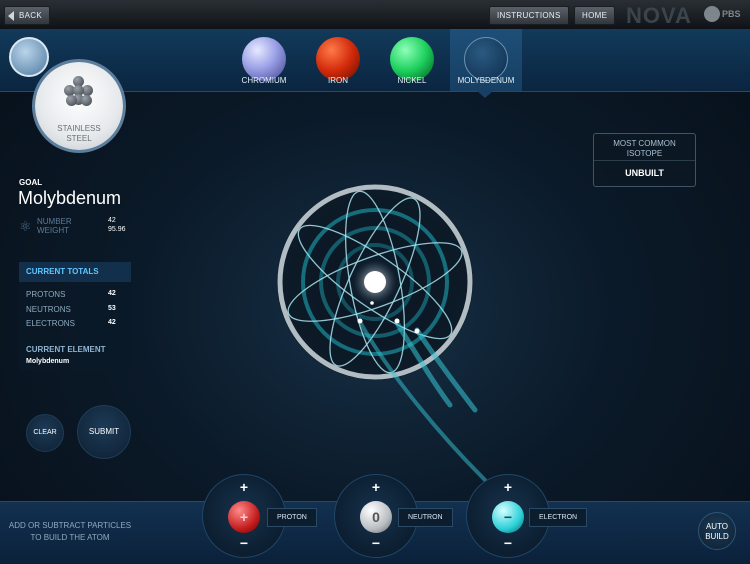  What do you see at coordinates (659, 15) in the screenshot?
I see `nova-logo: NOVA` at bounding box center [659, 15].